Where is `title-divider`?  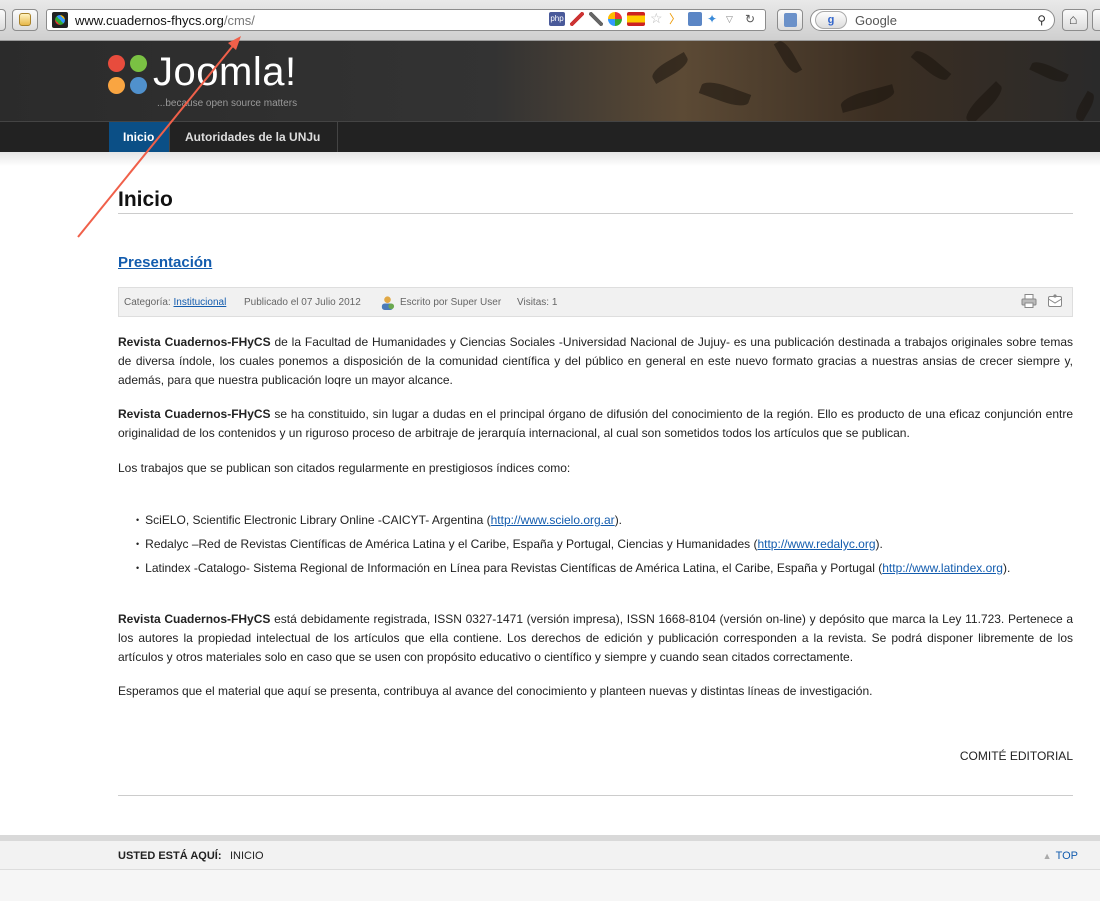 title-divider is located at coordinates (595, 213).